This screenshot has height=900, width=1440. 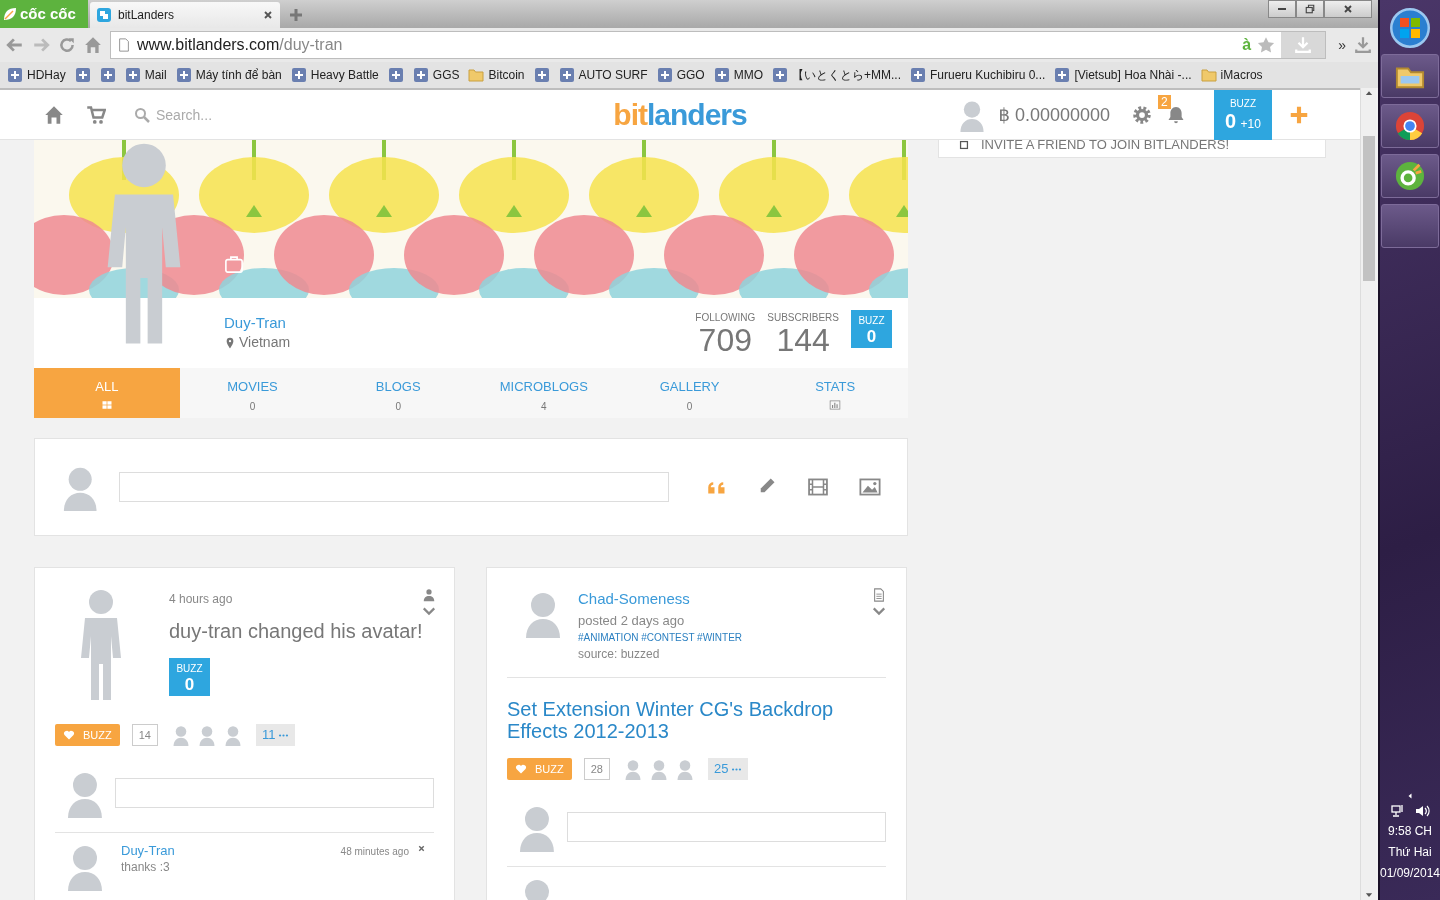 What do you see at coordinates (1342, 45) in the screenshot?
I see `overflow-chevron: »` at bounding box center [1342, 45].